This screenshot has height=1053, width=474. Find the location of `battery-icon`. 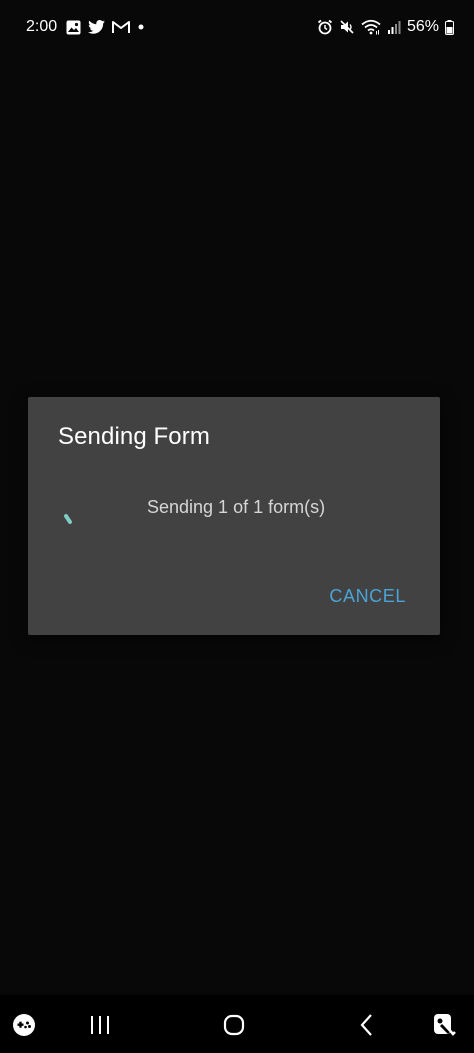

battery-icon is located at coordinates (449, 27).